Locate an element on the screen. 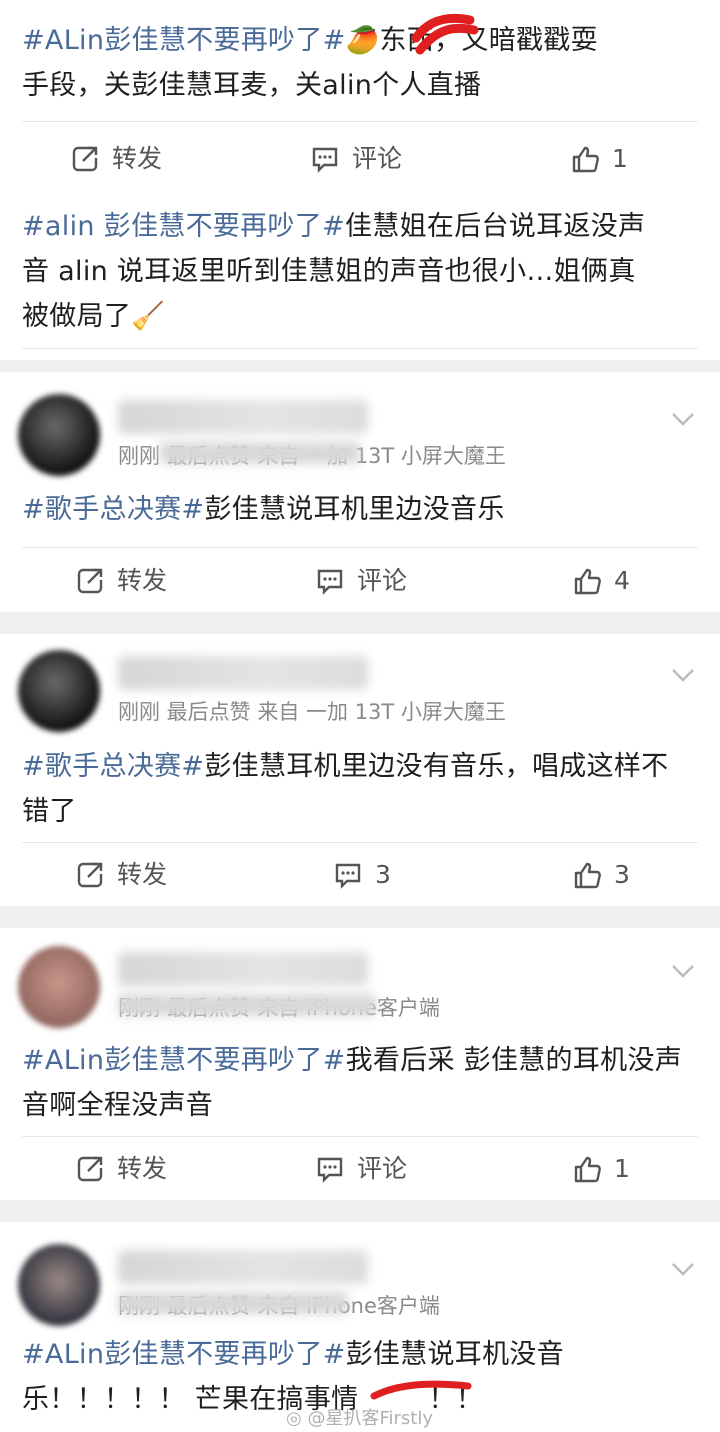 This screenshot has height=1432, width=720. comment-text: #歌手总决赛#彭佳慧说耳机里边没音乐 is located at coordinates (263, 509).